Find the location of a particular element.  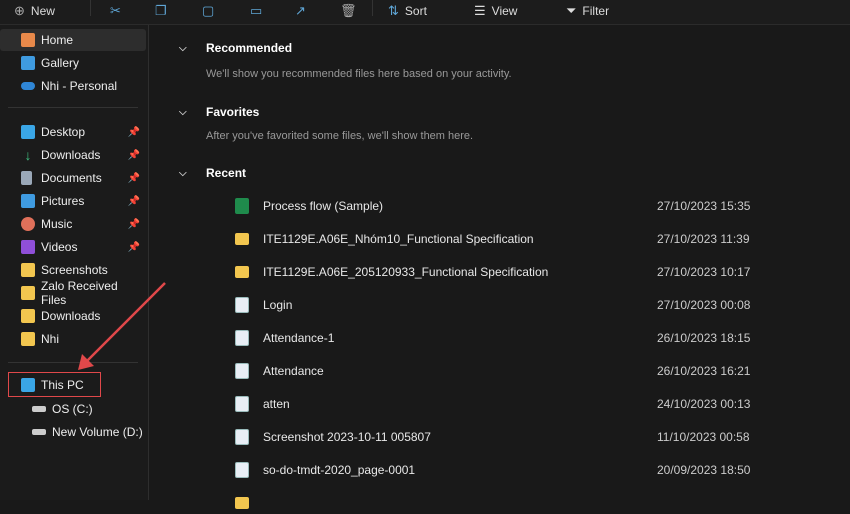

sidebar-item-onedrive: Nhi - Personal is located at coordinates (73, 86).